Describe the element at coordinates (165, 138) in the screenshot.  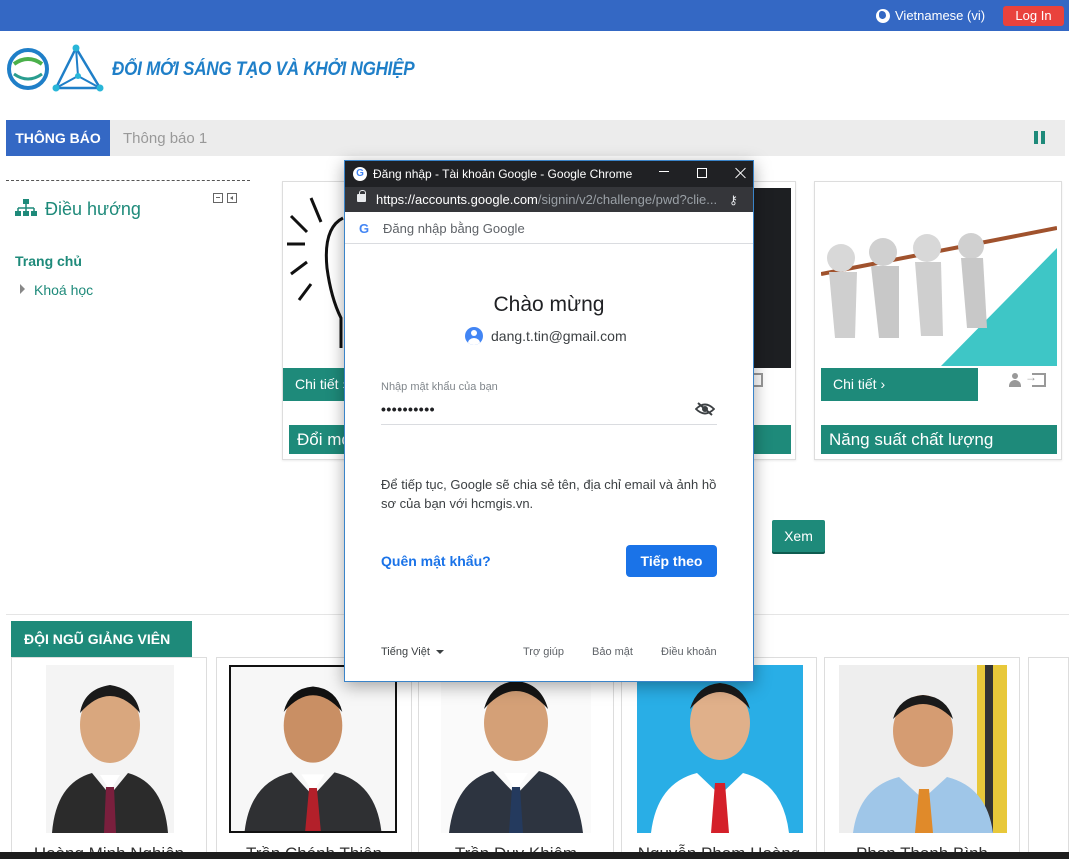
I see `news-ticker-text: Thông báo 1` at that location.